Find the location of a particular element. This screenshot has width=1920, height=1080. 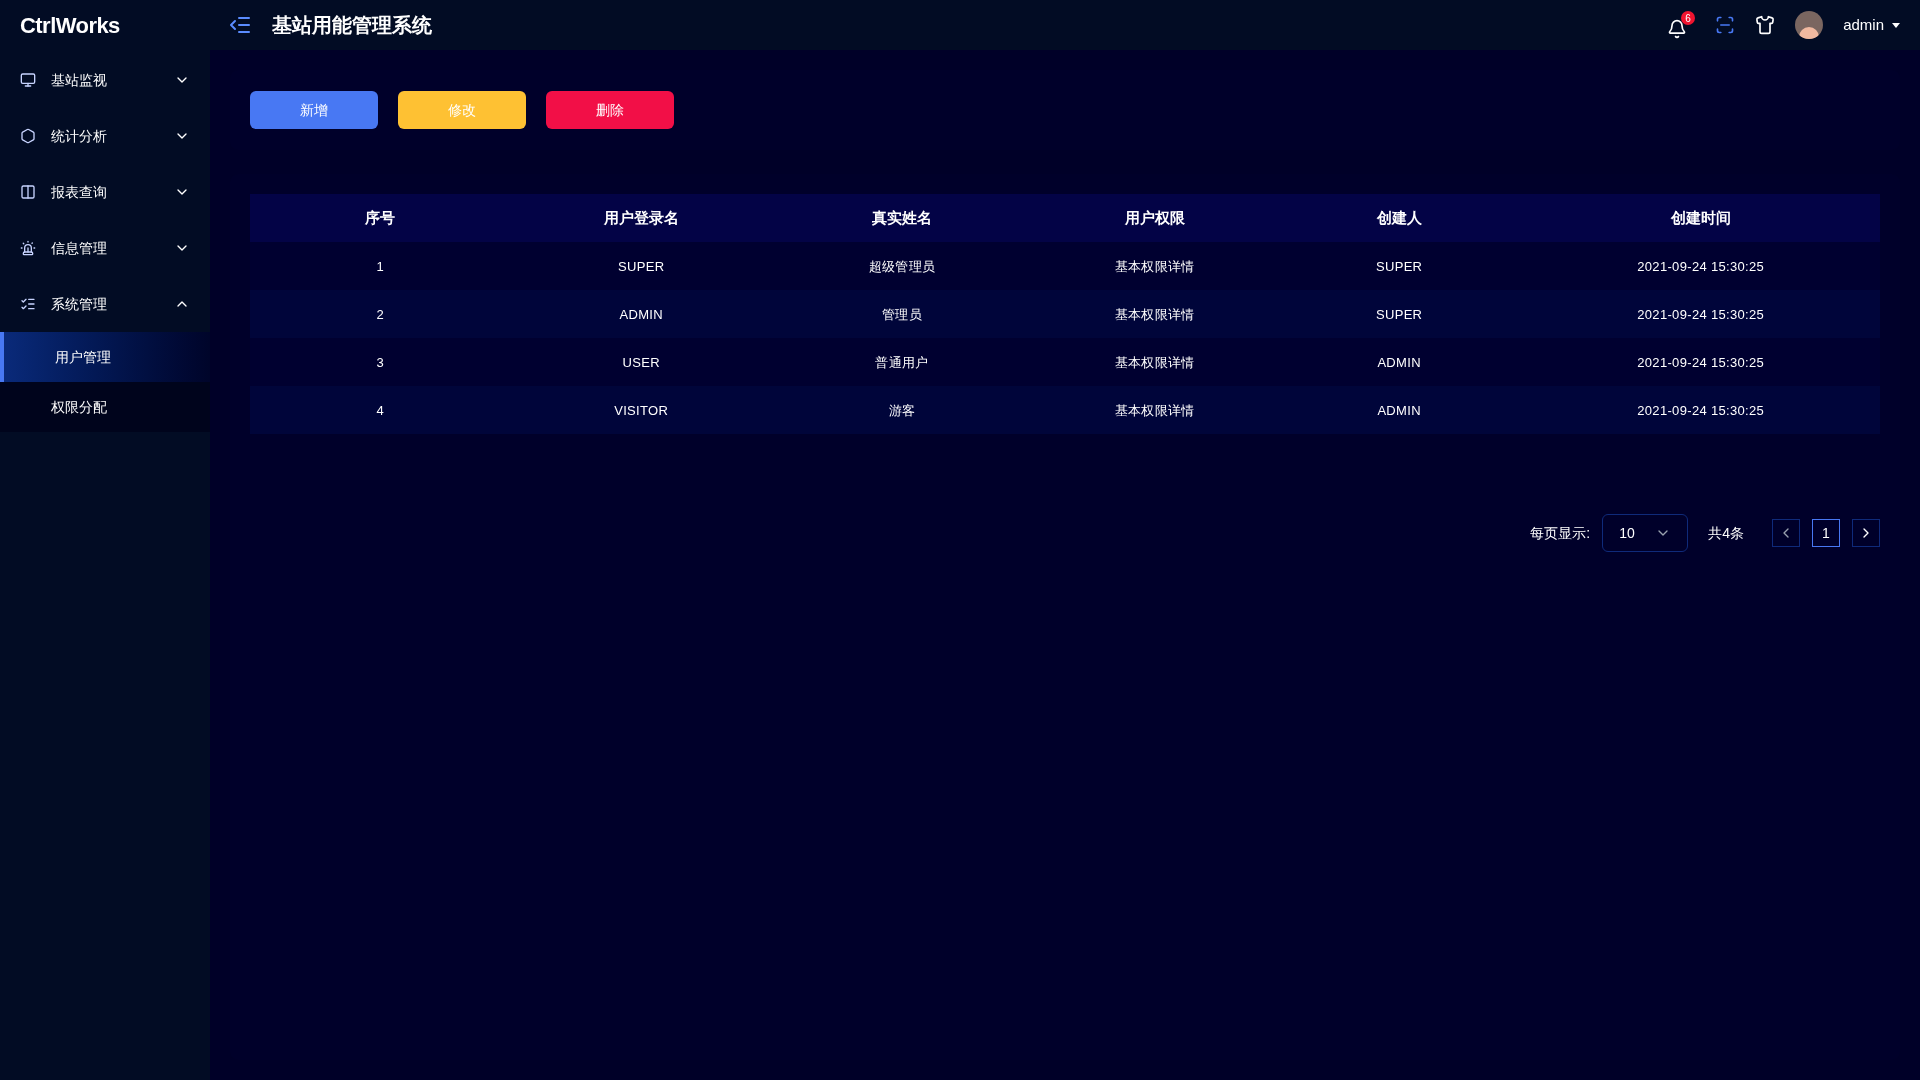

sidebar-item: 基站监视 is located at coordinates (105, 80).